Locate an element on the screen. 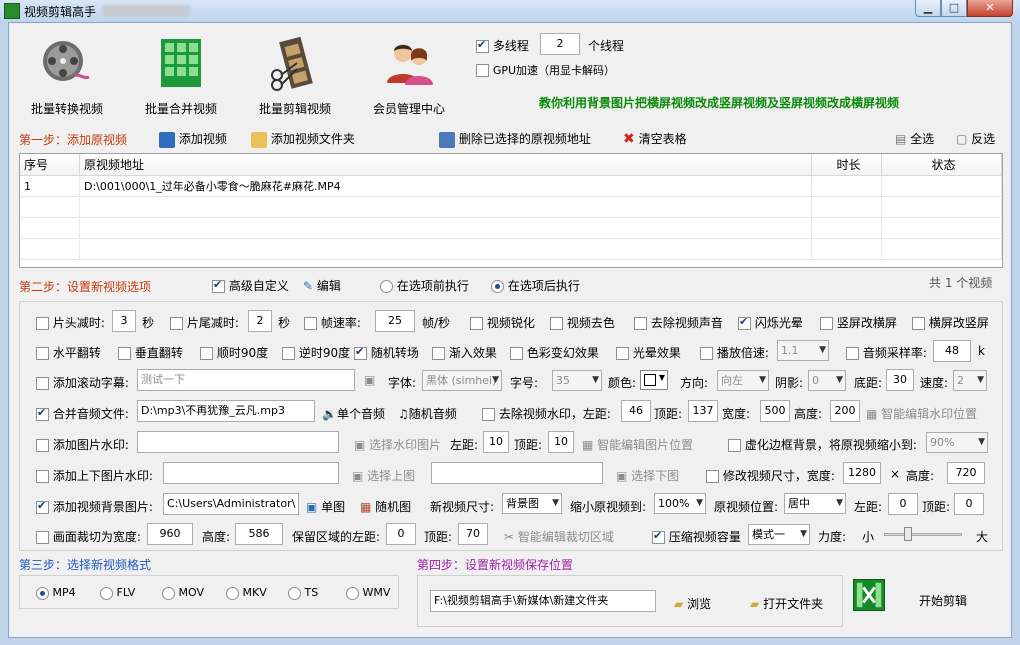 Image resolution: width=1020 pixels, height=645 pixels. h2v-checkbox is located at coordinates (918, 323).